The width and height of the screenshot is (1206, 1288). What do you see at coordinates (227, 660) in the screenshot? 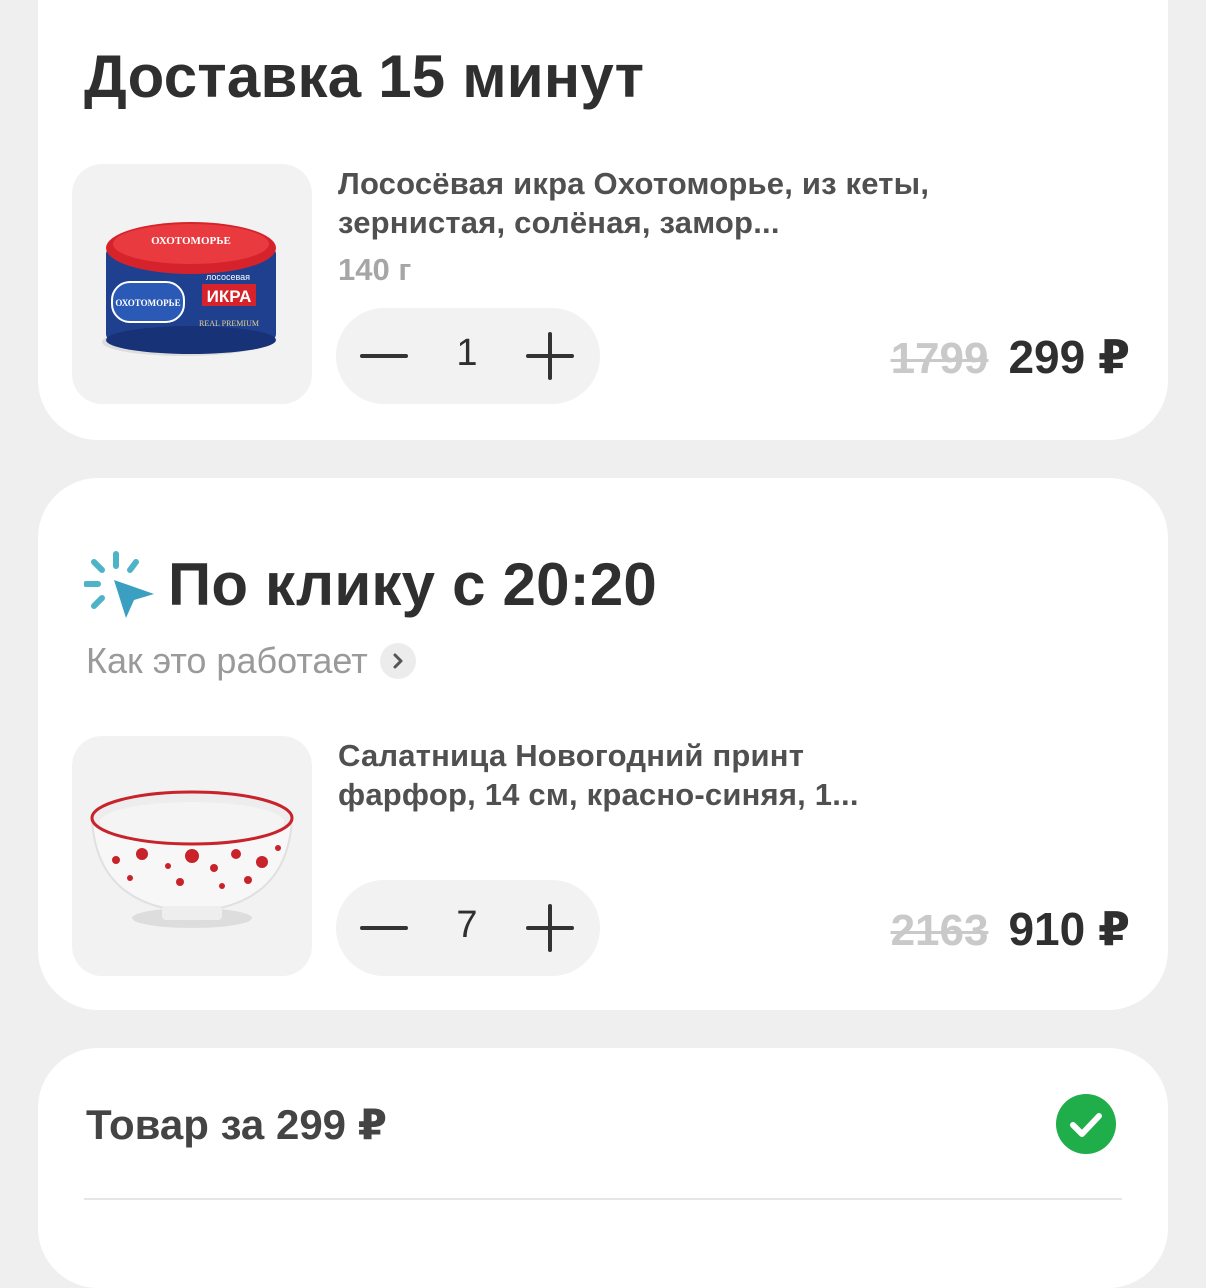
I see `how-it-works-label: Как это работает` at bounding box center [227, 660].